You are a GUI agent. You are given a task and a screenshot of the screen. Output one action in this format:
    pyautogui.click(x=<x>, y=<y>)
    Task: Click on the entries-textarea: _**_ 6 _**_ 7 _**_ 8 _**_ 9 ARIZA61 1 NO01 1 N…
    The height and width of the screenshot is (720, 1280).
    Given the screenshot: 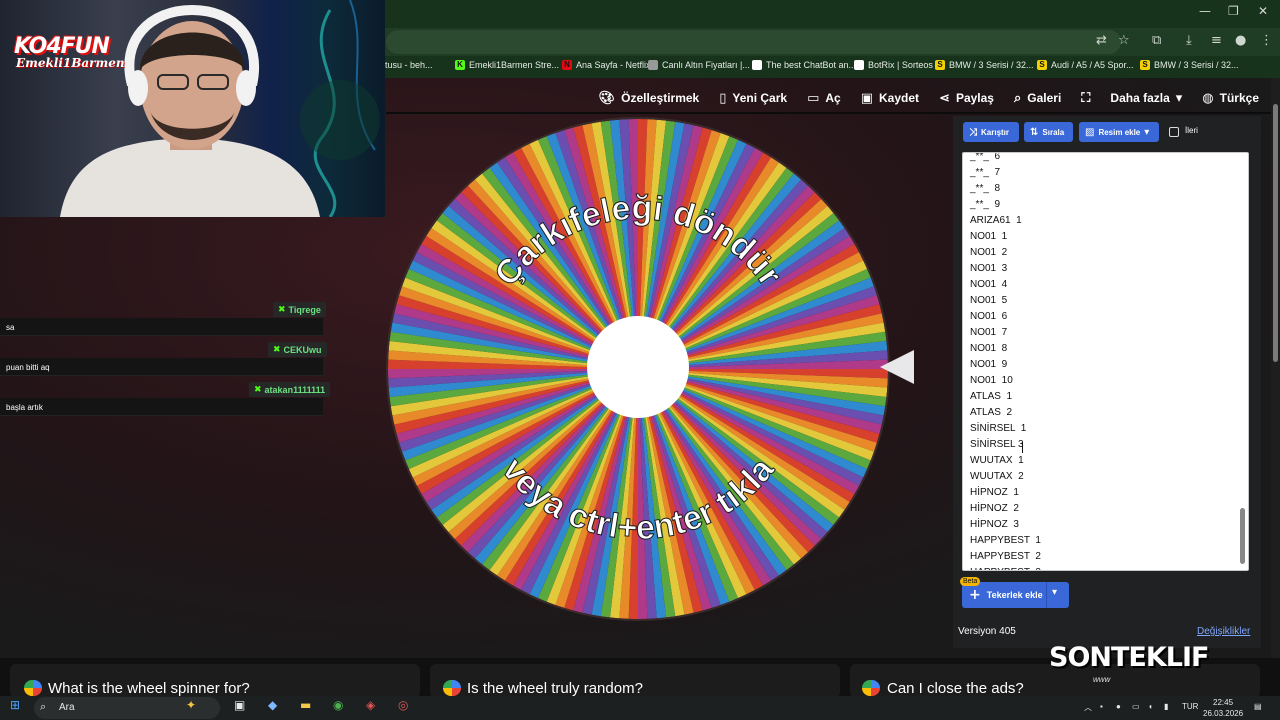 What is the action you would take?
    pyautogui.click(x=1105, y=361)
    